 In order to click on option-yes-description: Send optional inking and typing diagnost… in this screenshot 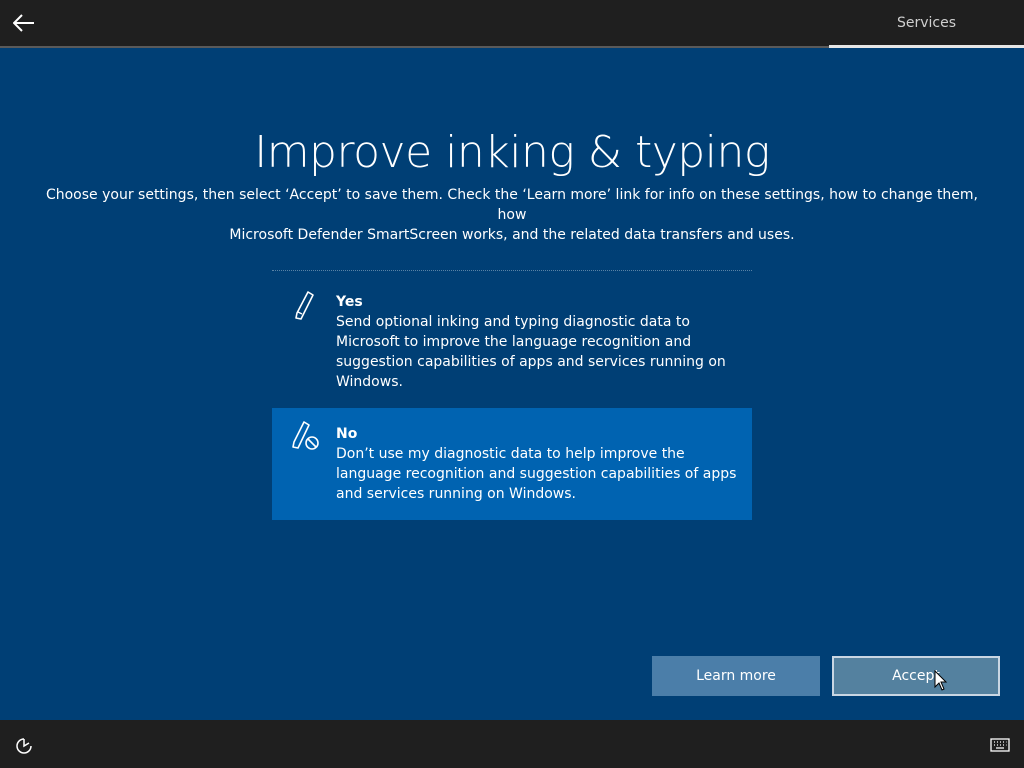, I will do `click(531, 352)`.